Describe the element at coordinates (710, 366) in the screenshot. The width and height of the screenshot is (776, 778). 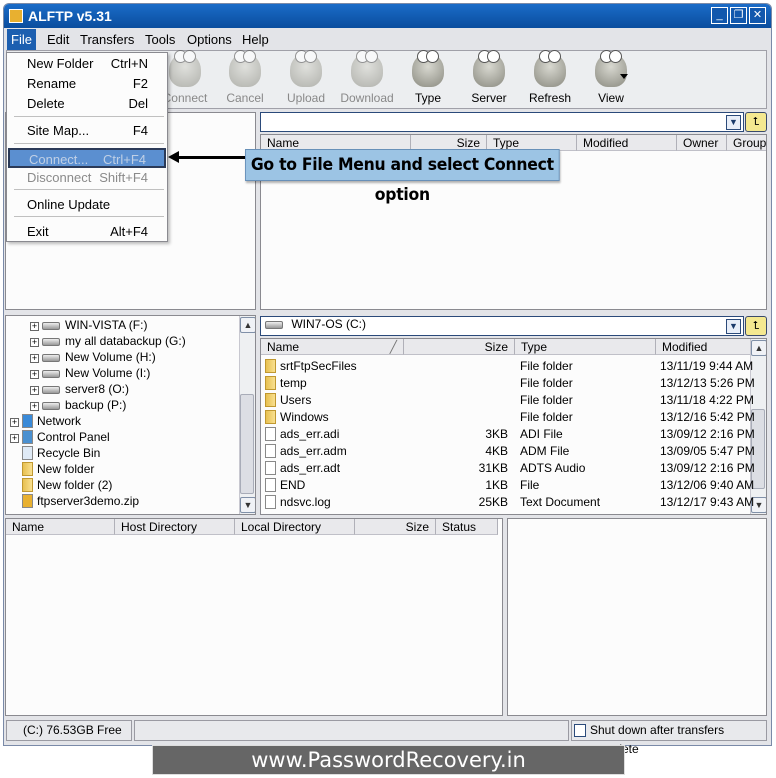
I see `file-modified: 13/11/19 9:44 AM` at that location.